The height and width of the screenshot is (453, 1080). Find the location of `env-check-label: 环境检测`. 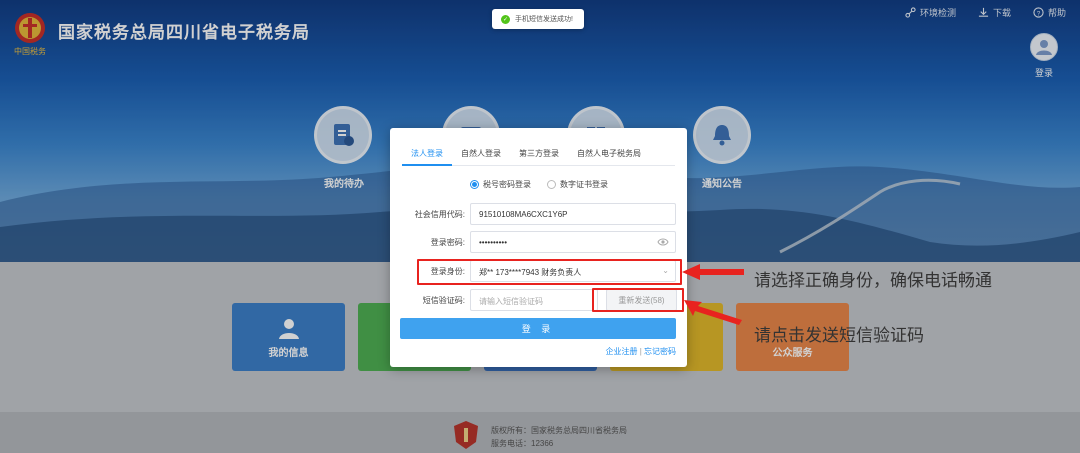

env-check-label: 环境检测 is located at coordinates (937, 13).